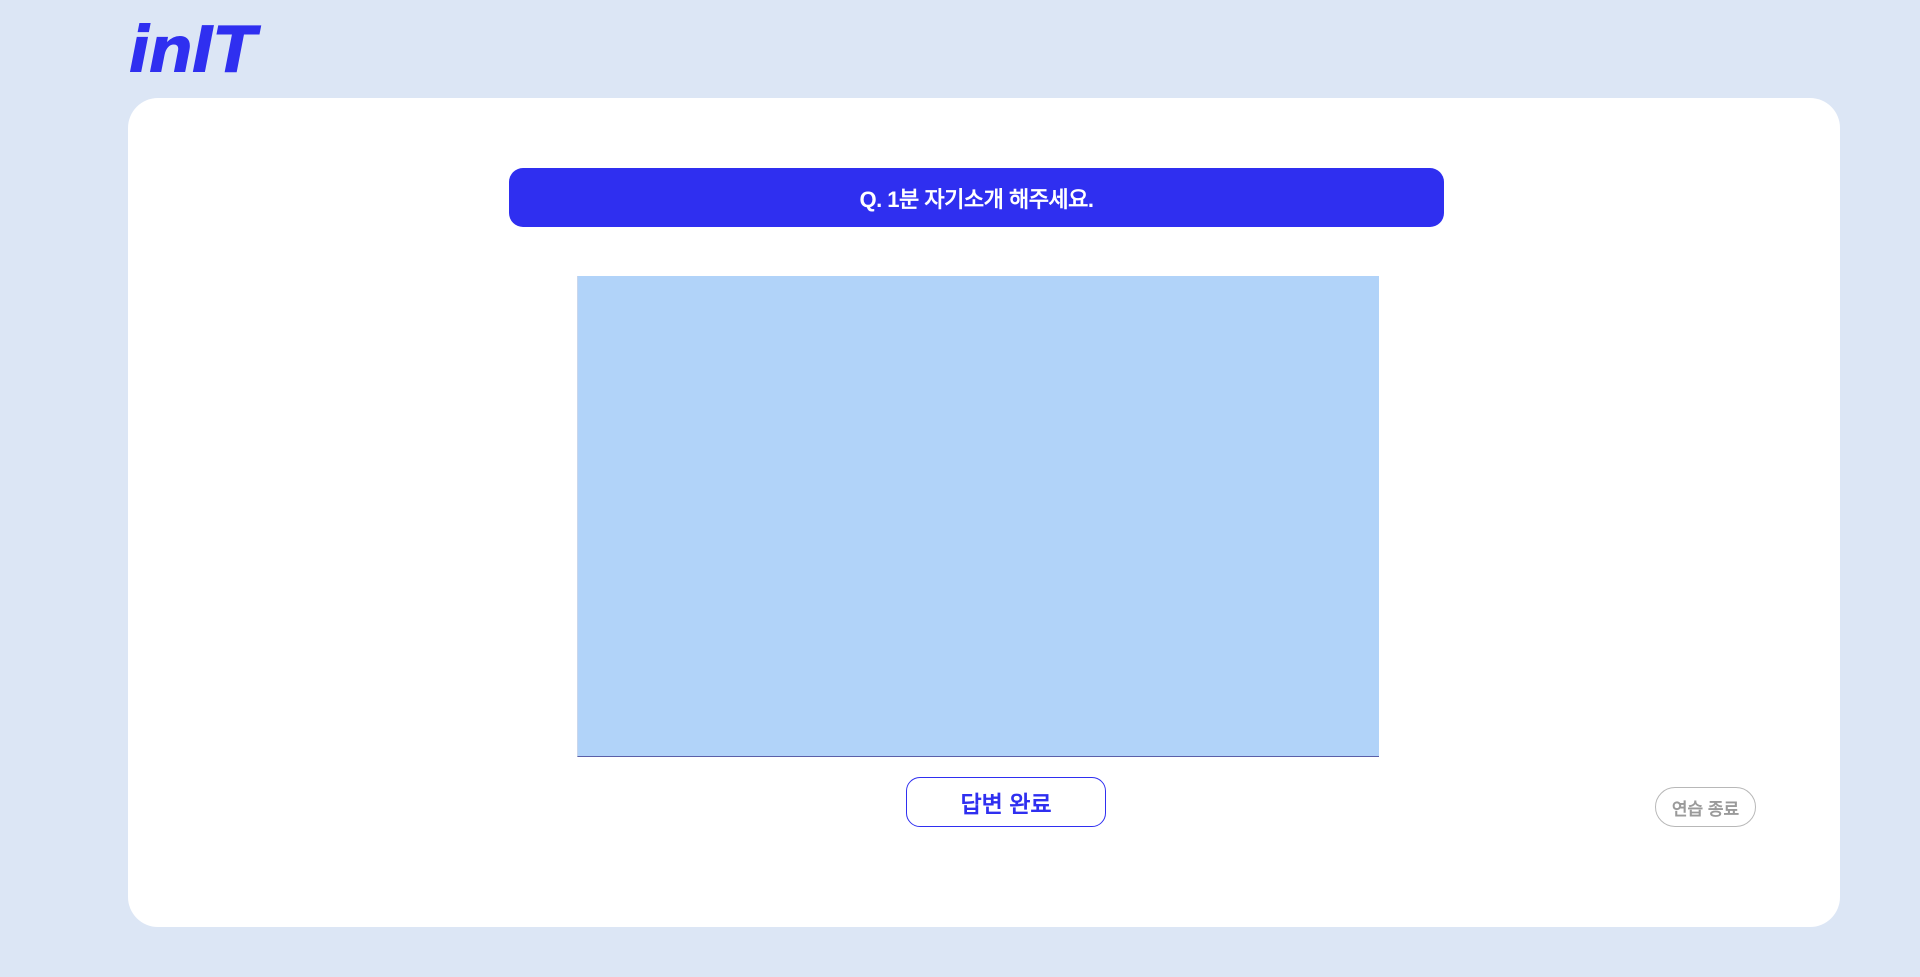  I want to click on question-text: Q. 1분 자기소개 해주세요., so click(976, 199).